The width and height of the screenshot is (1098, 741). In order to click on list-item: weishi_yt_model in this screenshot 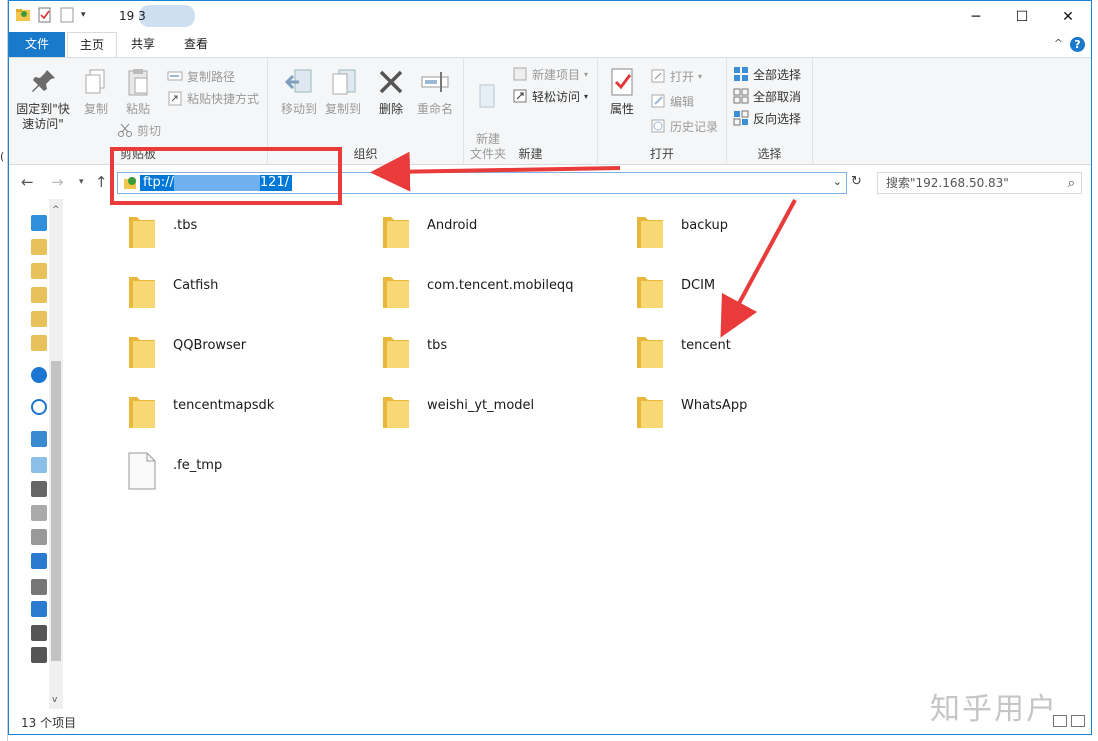, I will do `click(498, 407)`.